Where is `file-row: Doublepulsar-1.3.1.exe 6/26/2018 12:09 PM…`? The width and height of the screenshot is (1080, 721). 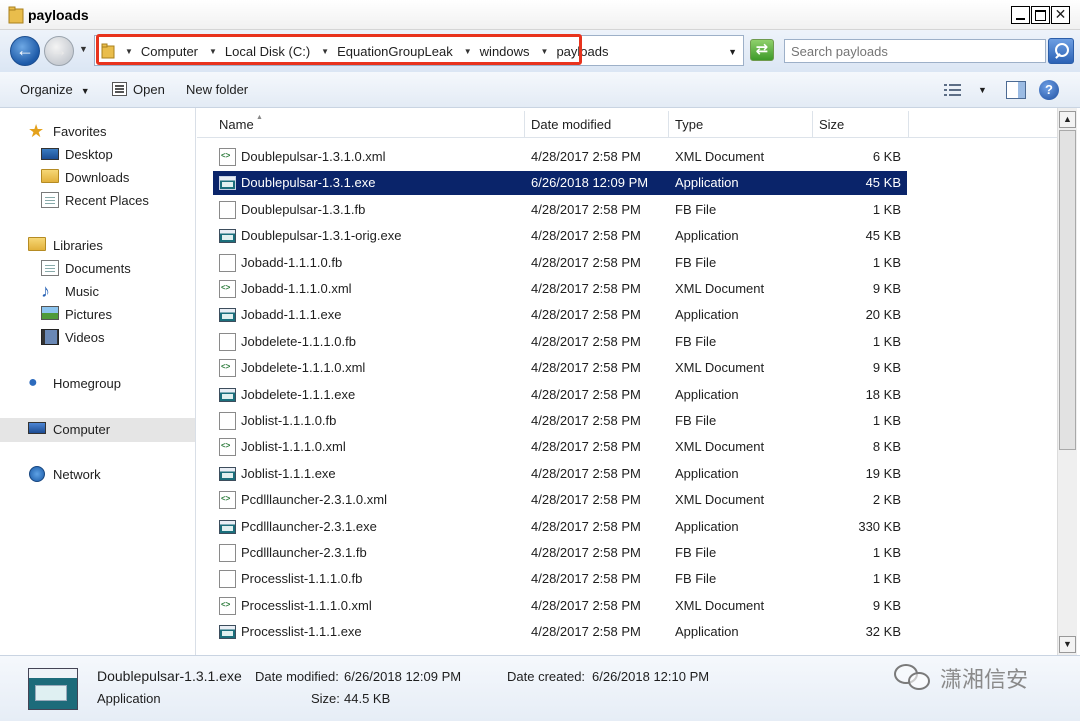 file-row: Doublepulsar-1.3.1.exe 6/26/2018 12:09 PM… is located at coordinates (560, 183).